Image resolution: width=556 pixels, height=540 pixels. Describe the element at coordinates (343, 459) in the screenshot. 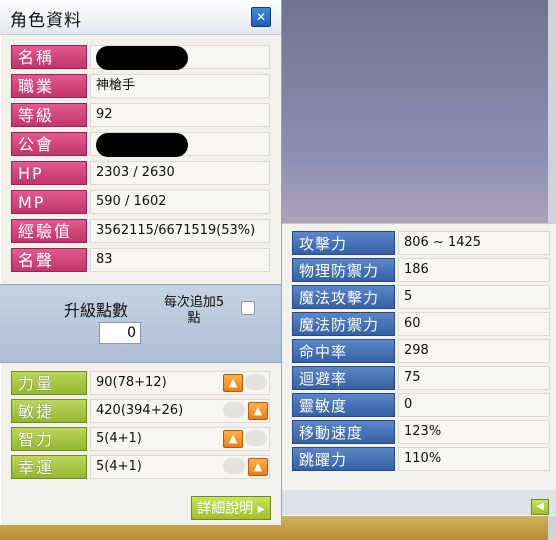

I see `detail-label: 跳躍力` at that location.